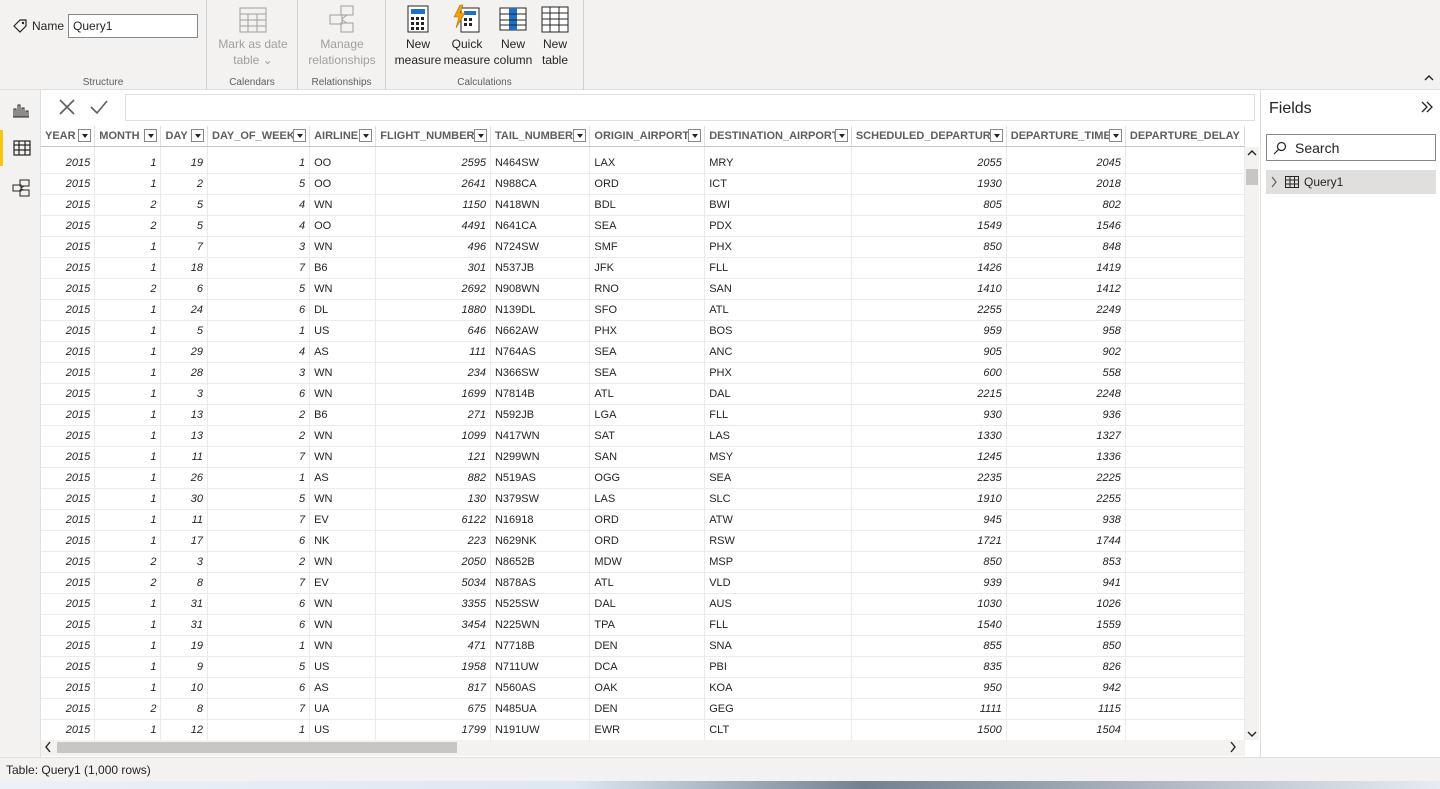  What do you see at coordinates (418, 36) in the screenshot?
I see `new-measure-button: New measure` at bounding box center [418, 36].